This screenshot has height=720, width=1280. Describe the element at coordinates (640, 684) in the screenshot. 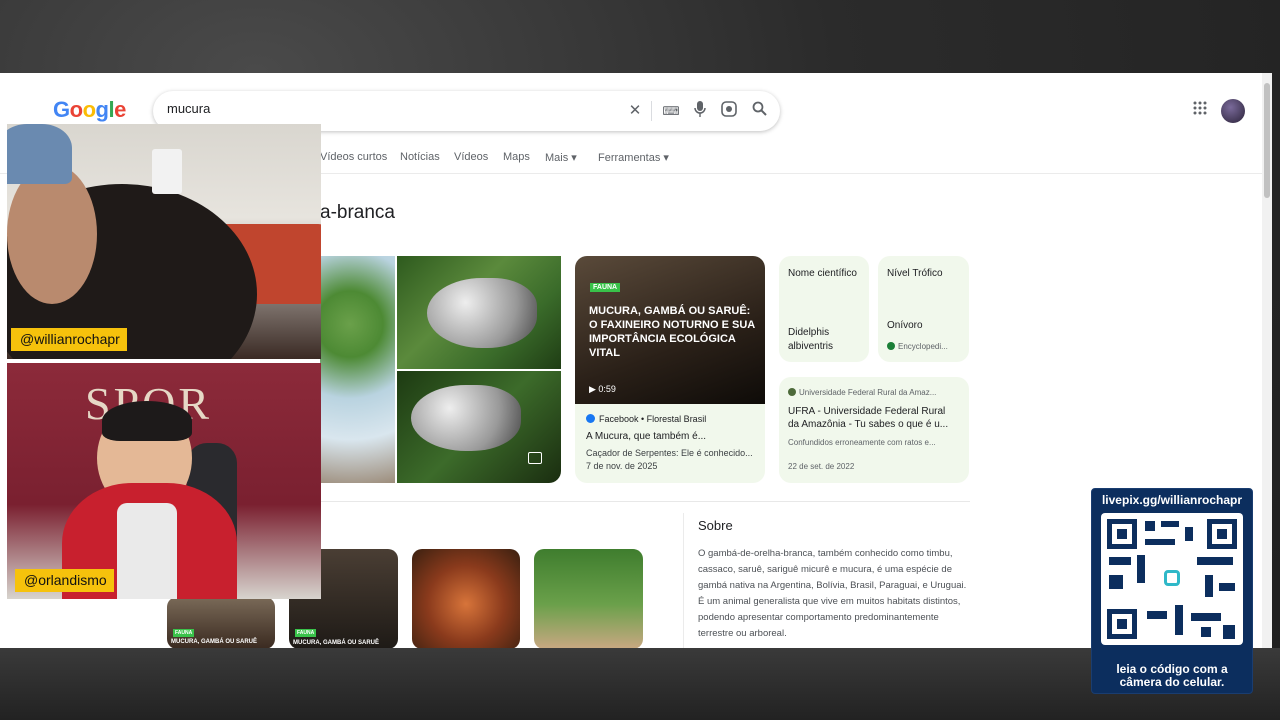

I see `stream-background-bottom` at that location.